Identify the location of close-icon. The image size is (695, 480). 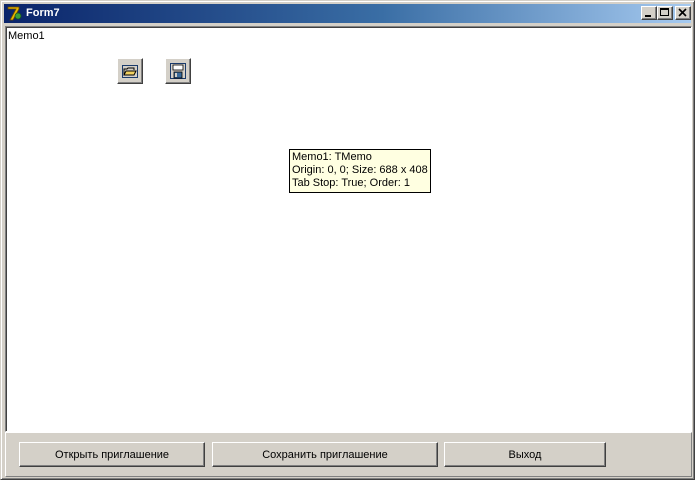
(682, 12).